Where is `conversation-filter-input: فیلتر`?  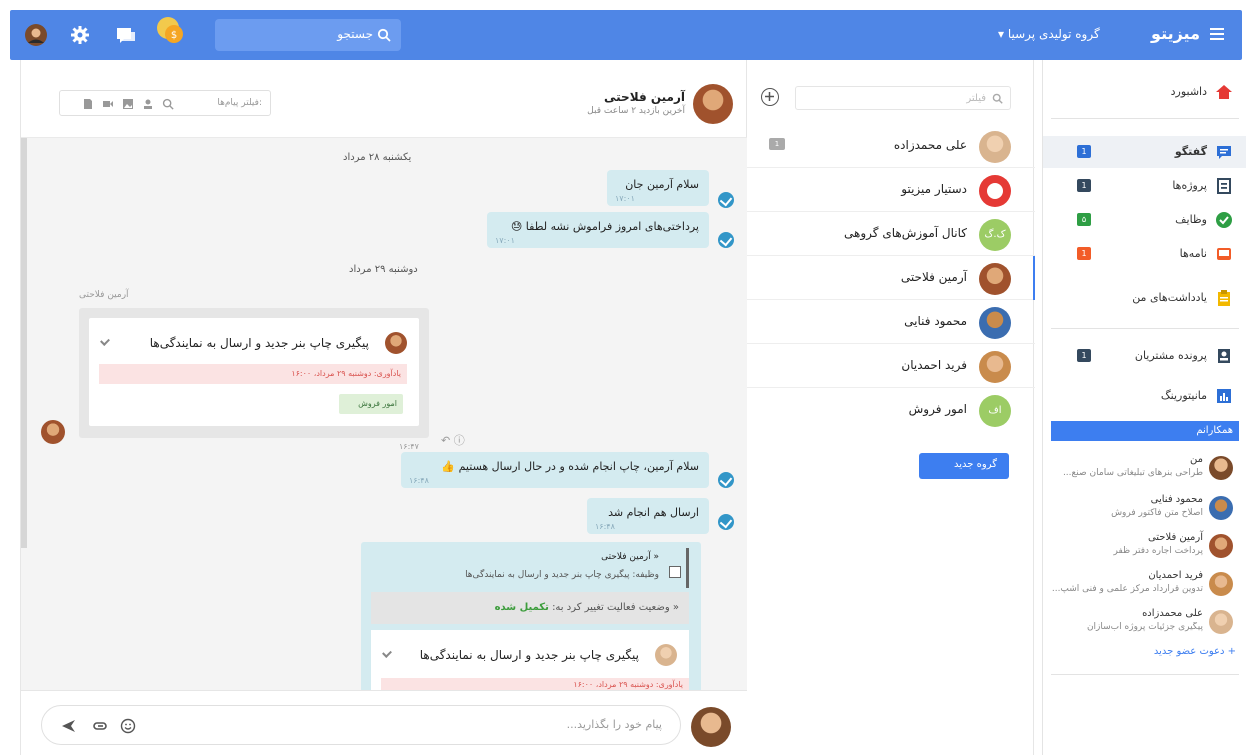
conversation-filter-input: فیلتر is located at coordinates (903, 98).